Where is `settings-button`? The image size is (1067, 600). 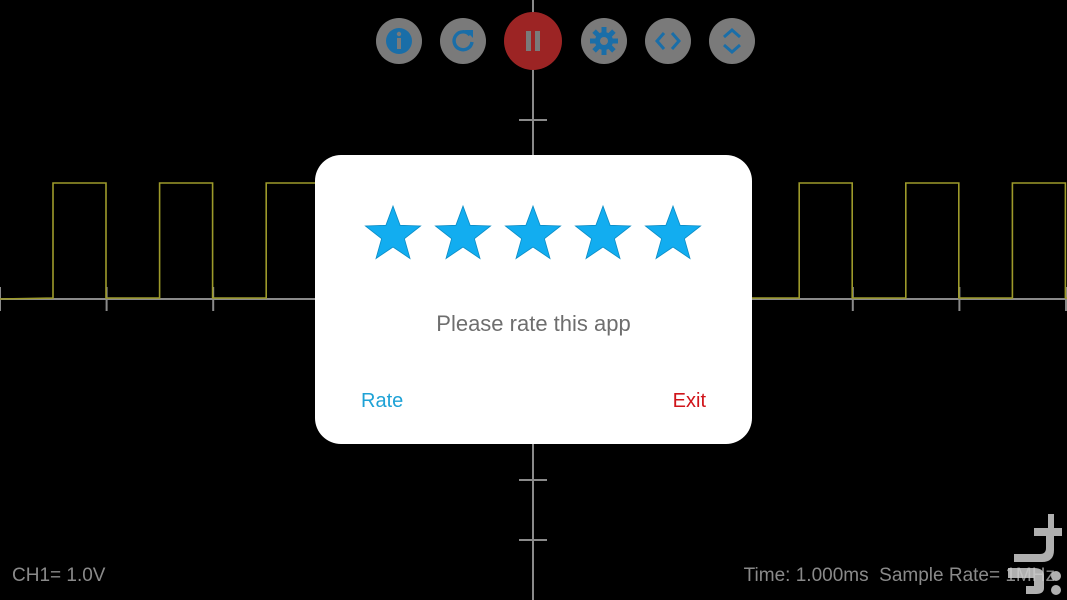
settings-button is located at coordinates (604, 41).